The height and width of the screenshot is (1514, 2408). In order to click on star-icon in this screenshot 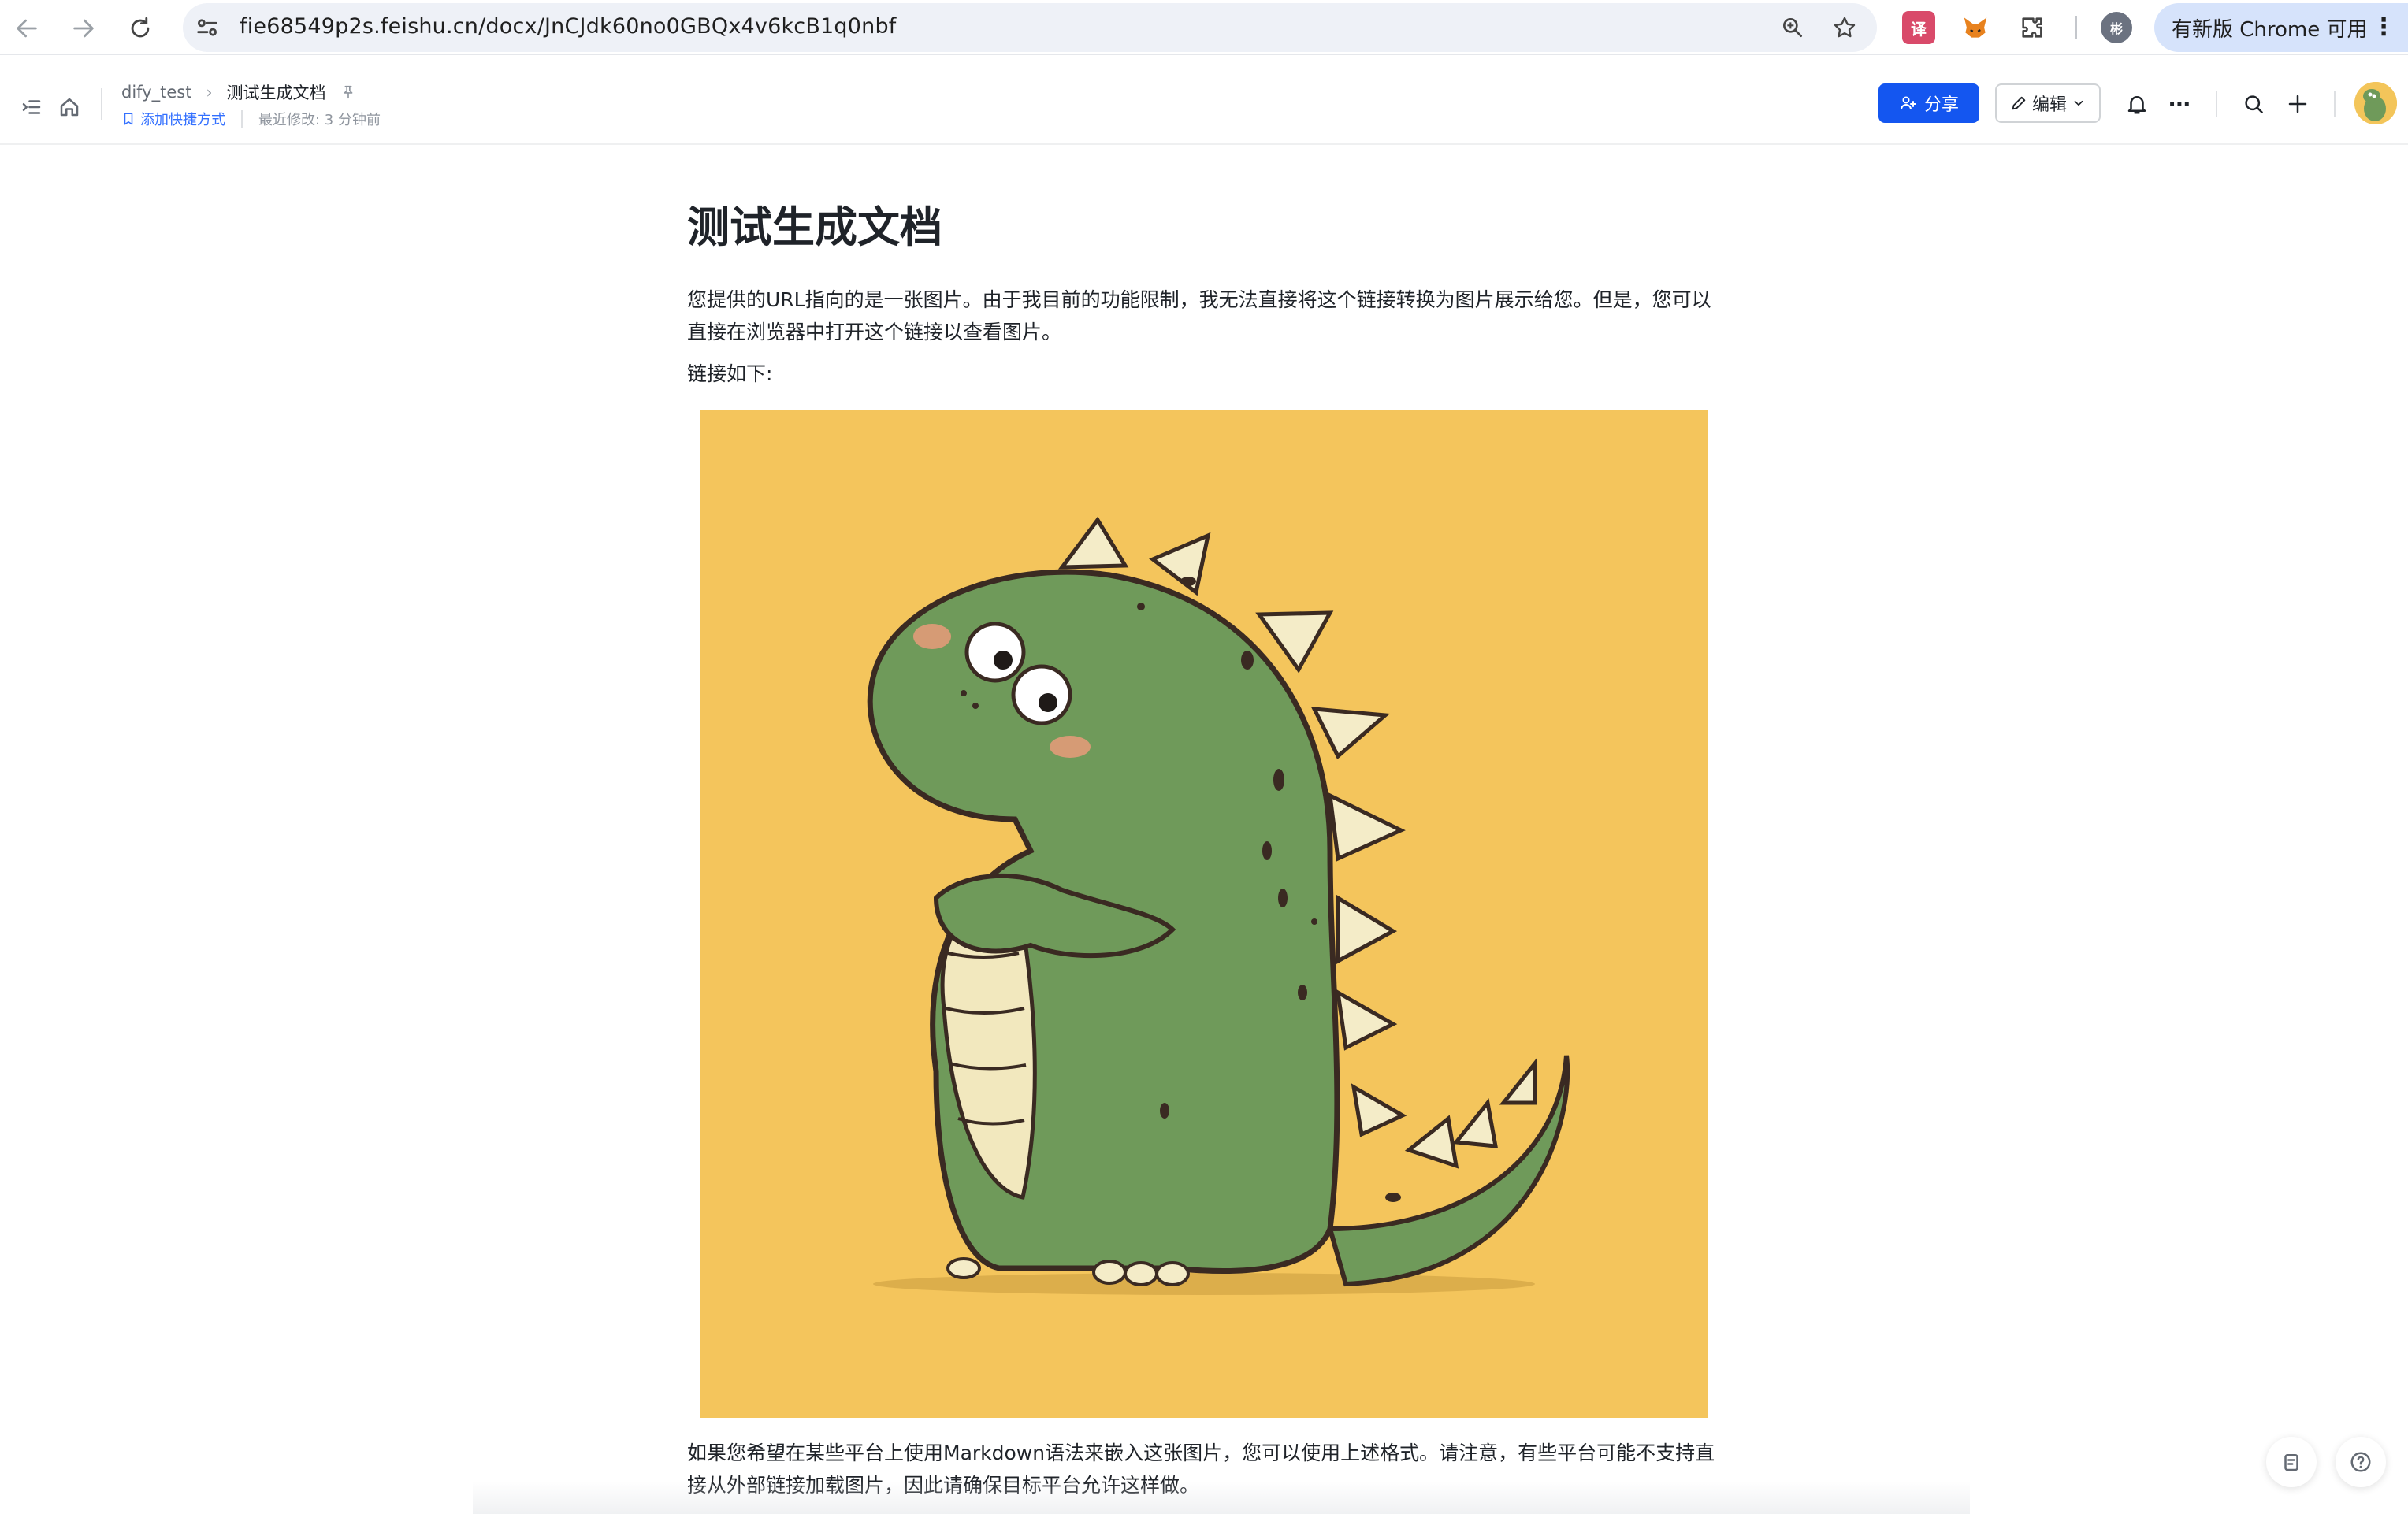, I will do `click(1845, 28)`.